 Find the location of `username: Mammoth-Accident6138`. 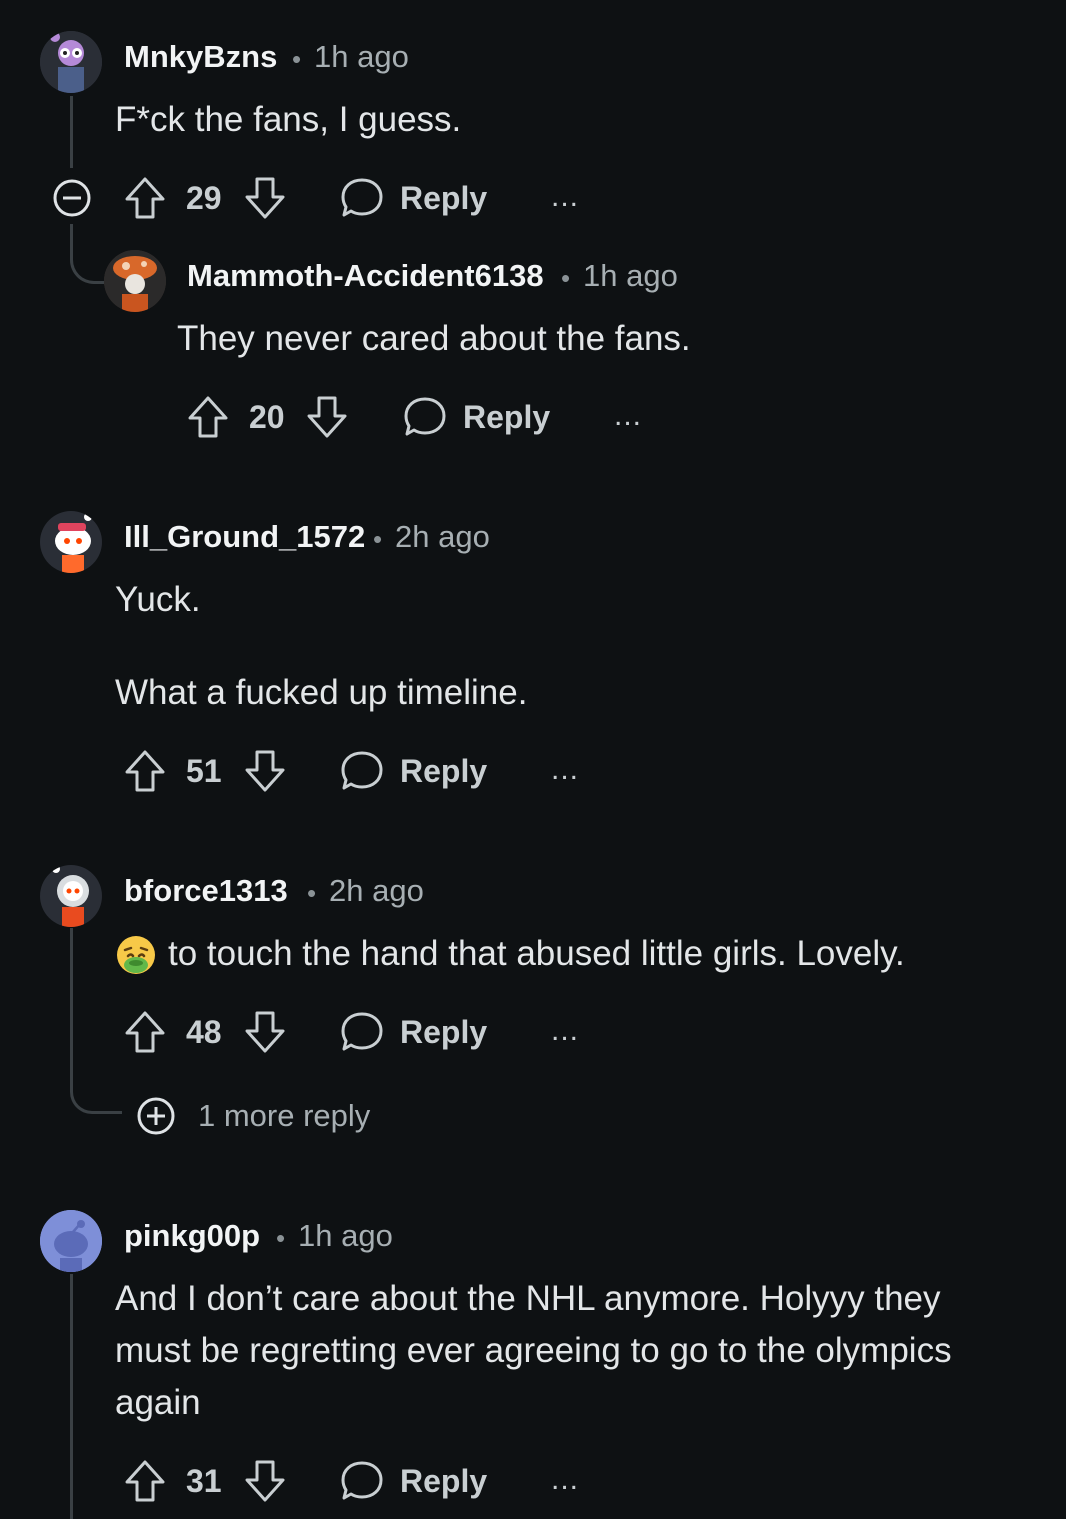

username: Mammoth-Accident6138 is located at coordinates (365, 276).